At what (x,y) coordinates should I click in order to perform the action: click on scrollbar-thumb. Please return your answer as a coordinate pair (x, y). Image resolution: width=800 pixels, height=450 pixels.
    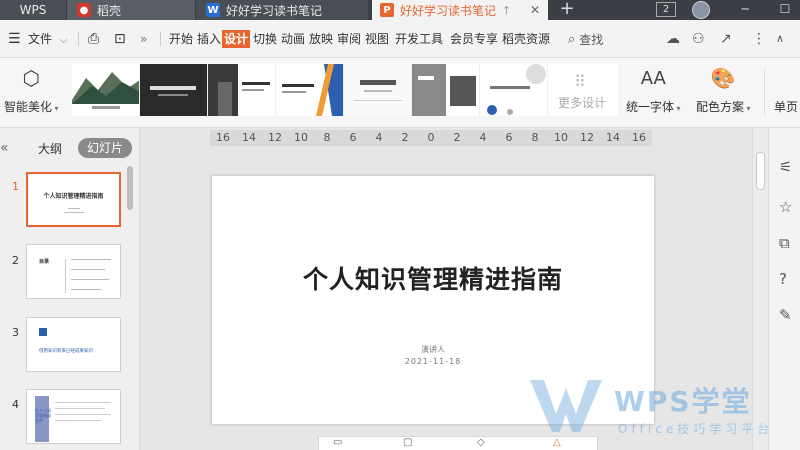
    Looking at the image, I should click on (760, 171).